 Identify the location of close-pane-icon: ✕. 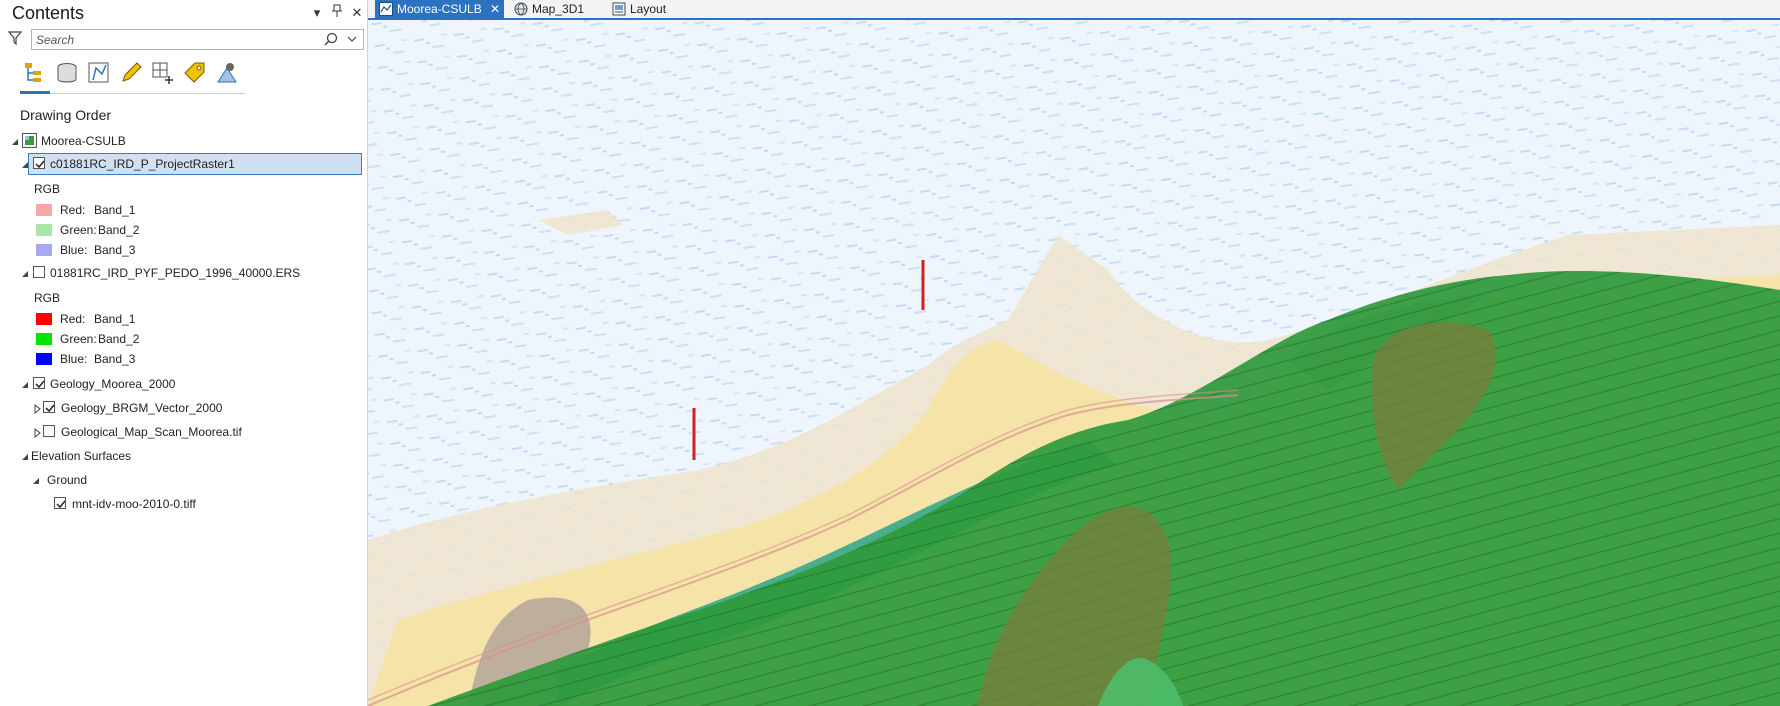
(357, 13).